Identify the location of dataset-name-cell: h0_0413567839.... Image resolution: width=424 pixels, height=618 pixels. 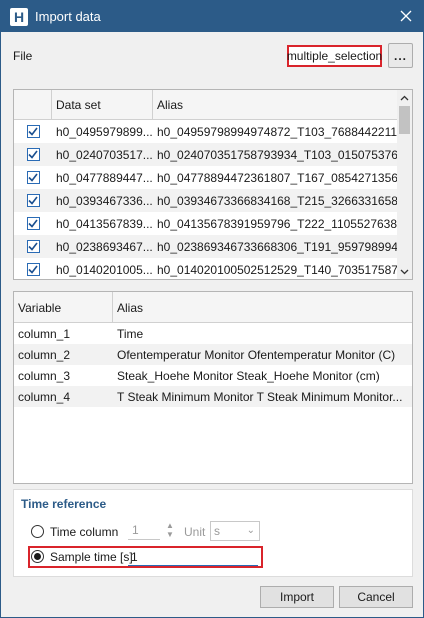
(104, 223).